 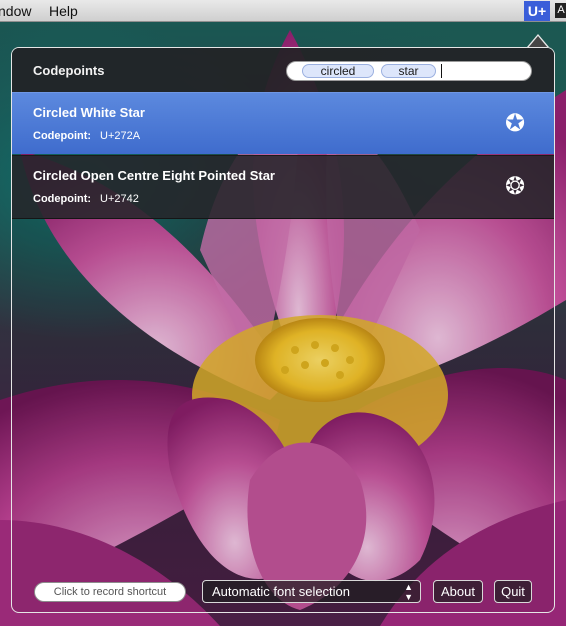 What do you see at coordinates (408, 592) in the screenshot?
I see `up-down-arrows-icon: ▲ ▼` at bounding box center [408, 592].